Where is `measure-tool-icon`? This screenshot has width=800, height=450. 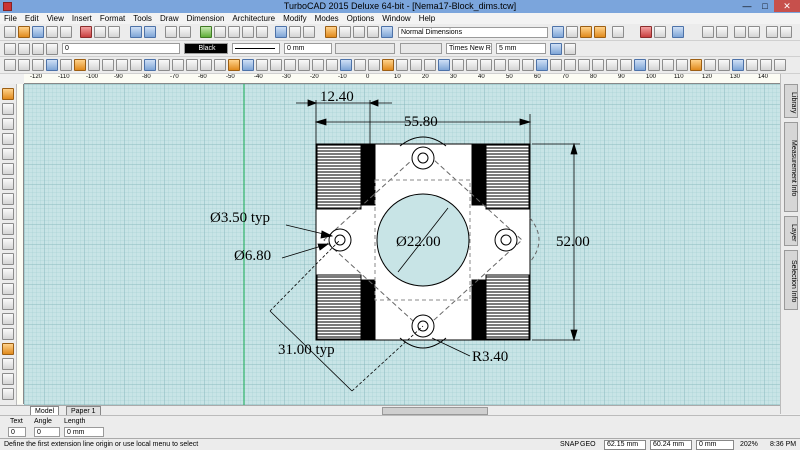 measure-tool-icon is located at coordinates (8, 364).